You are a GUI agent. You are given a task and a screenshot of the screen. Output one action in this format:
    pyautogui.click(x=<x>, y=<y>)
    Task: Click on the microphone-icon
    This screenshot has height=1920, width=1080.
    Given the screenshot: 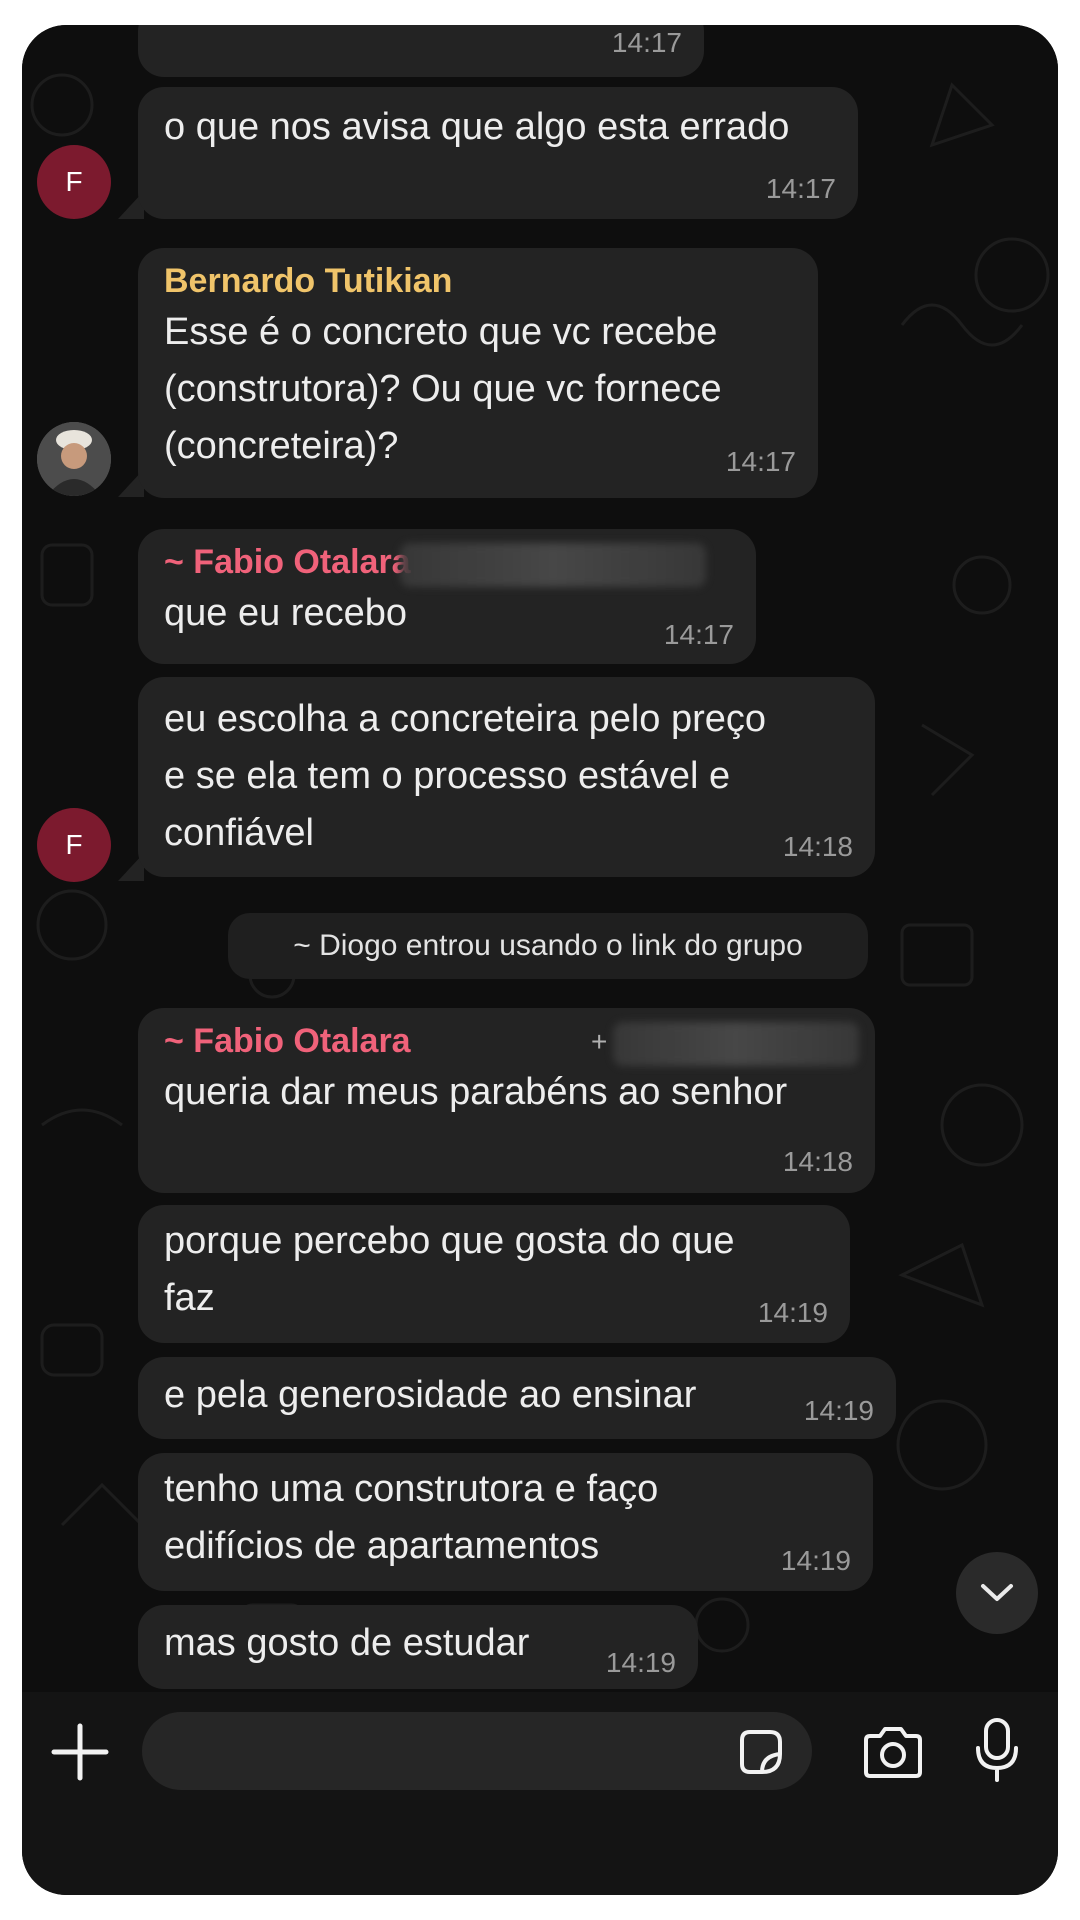 What is the action you would take?
    pyautogui.click(x=997, y=1751)
    